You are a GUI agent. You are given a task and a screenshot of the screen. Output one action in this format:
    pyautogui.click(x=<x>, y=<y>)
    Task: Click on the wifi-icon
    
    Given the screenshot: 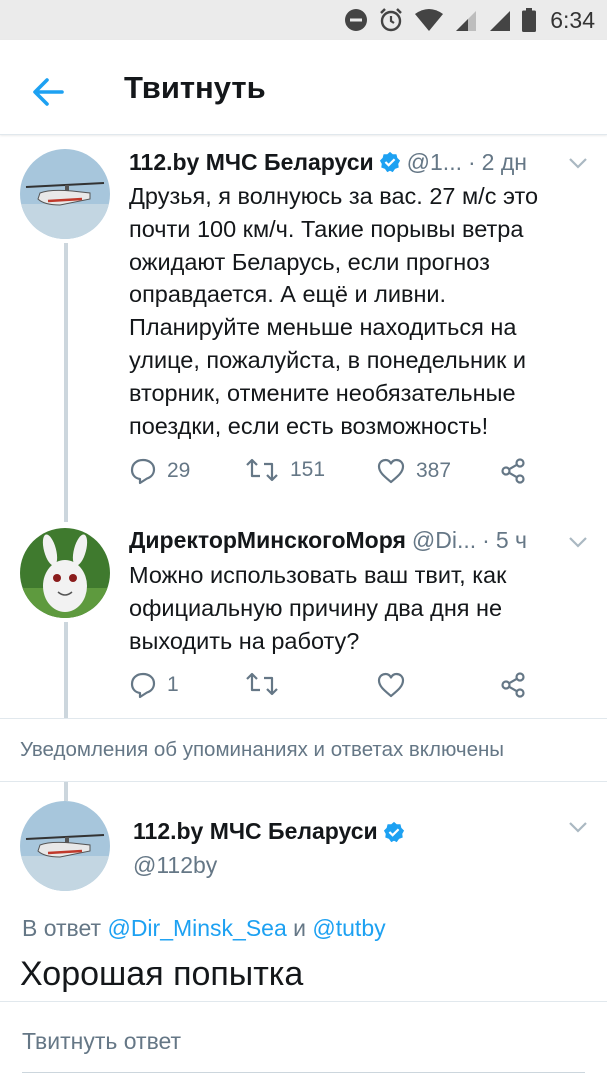 What is the action you would take?
    pyautogui.click(x=429, y=20)
    